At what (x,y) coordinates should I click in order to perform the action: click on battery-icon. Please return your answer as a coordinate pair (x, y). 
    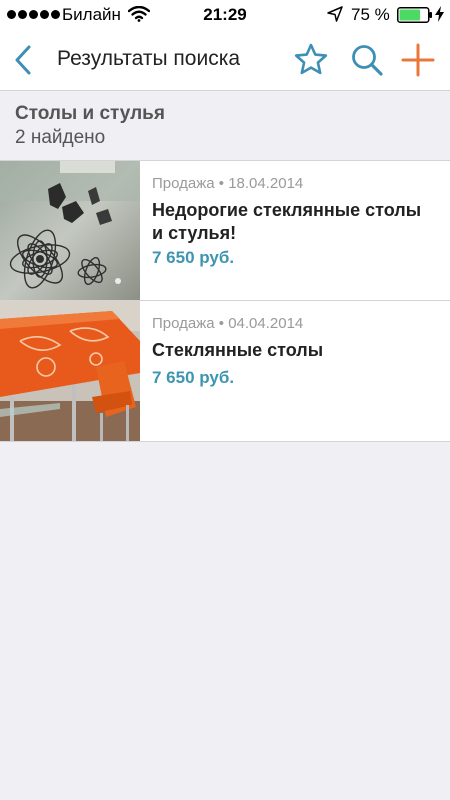
    Looking at the image, I should click on (414, 15).